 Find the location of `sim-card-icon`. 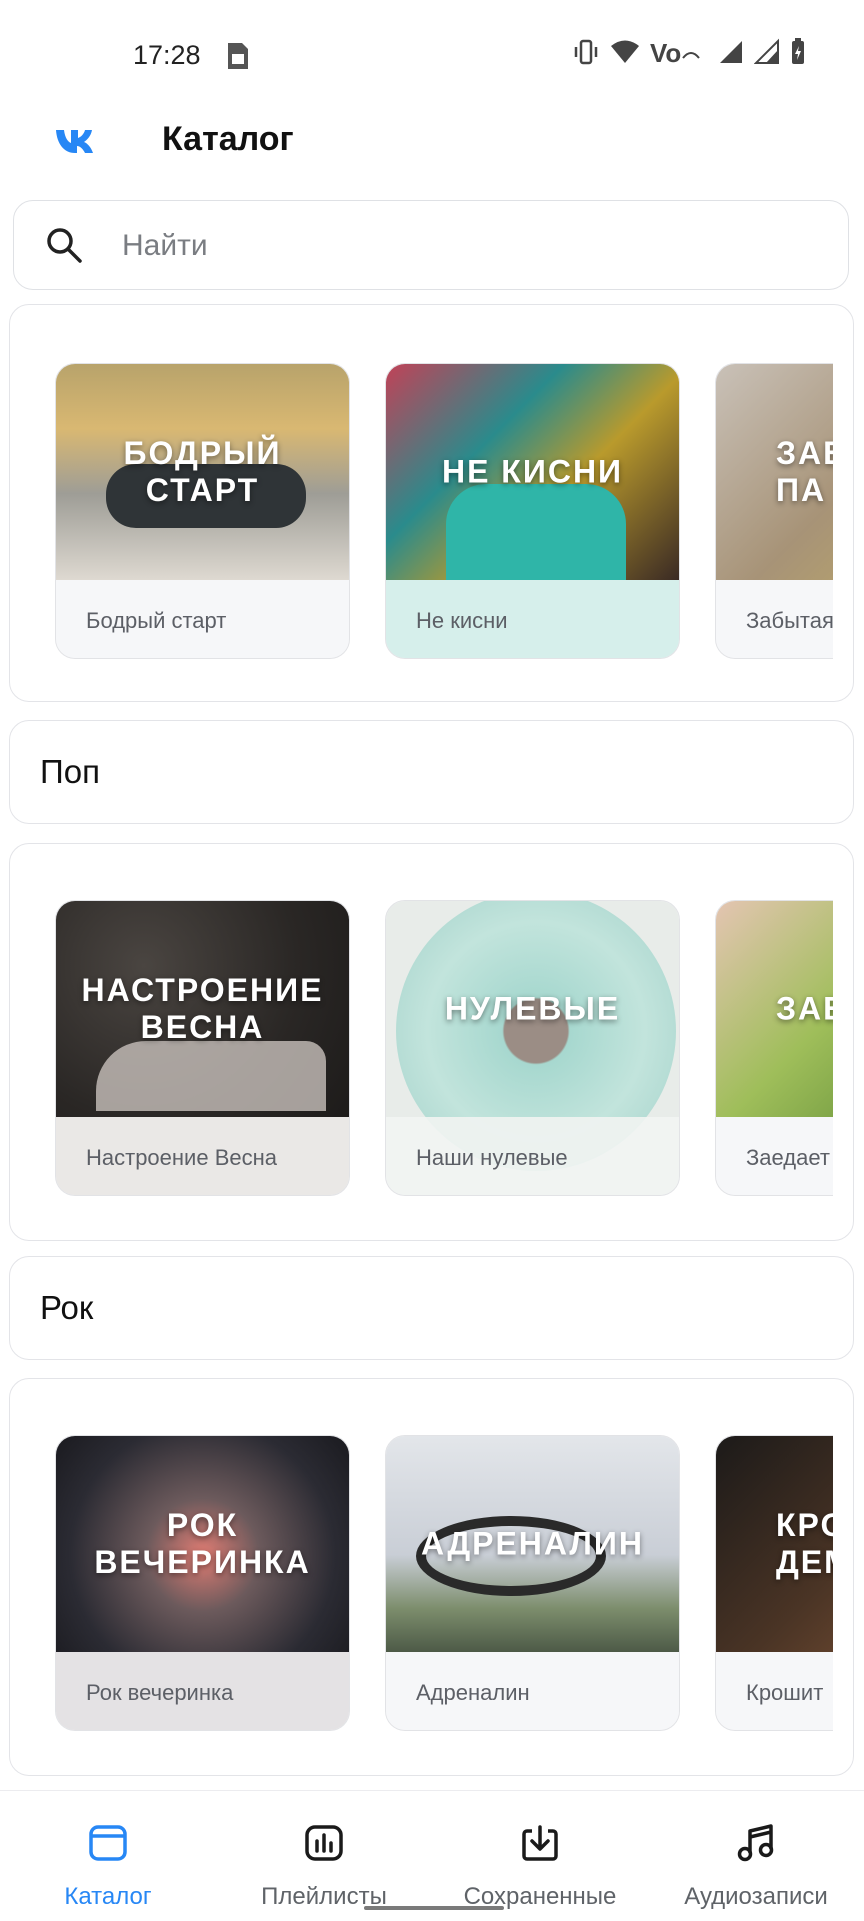

sim-card-icon is located at coordinates (238, 56).